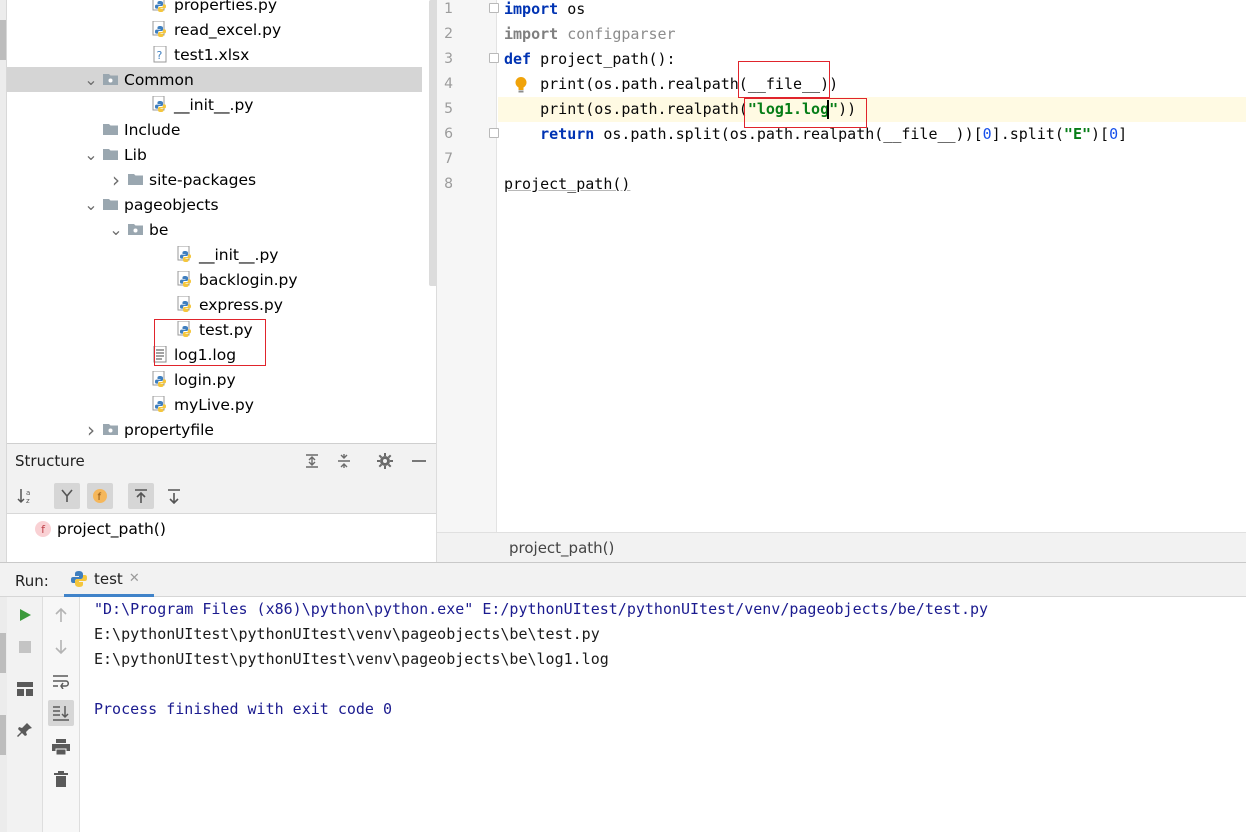 Image resolution: width=1246 pixels, height=832 pixels. Describe the element at coordinates (135, 154) in the screenshot. I see `tree-item-label: Lib` at that location.